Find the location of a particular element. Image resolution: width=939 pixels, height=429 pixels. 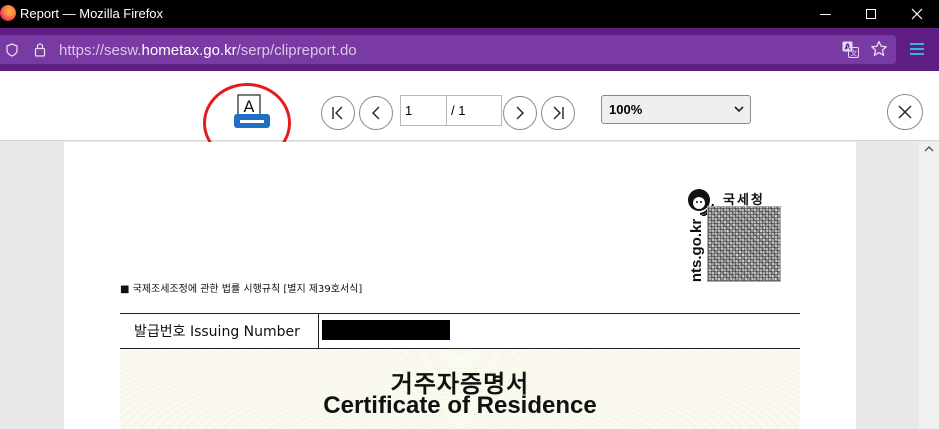

hamburger-menu-icon is located at coordinates (917, 49).